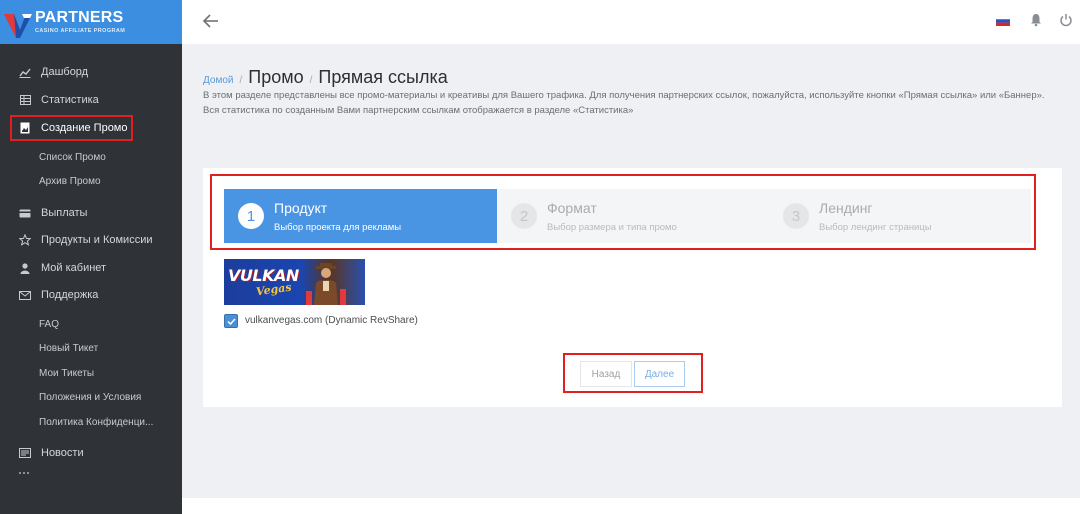 Image resolution: width=1080 pixels, height=514 pixels. Describe the element at coordinates (65, 72) in the screenshot. I see `sidebar-item-label: Дашборд` at that location.